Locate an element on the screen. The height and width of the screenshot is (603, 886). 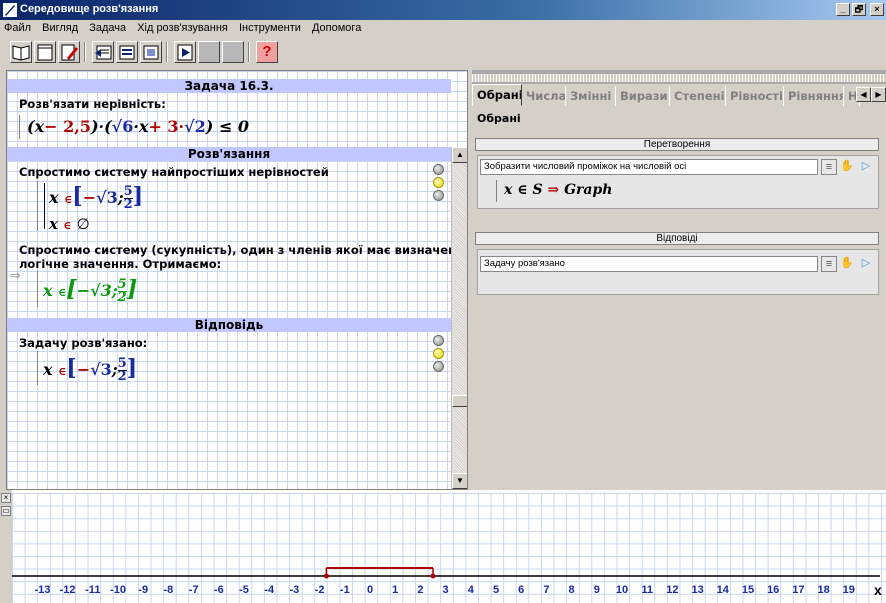
transform-rule: x ∈ S ⇒ Graph is located at coordinates (558, 190).